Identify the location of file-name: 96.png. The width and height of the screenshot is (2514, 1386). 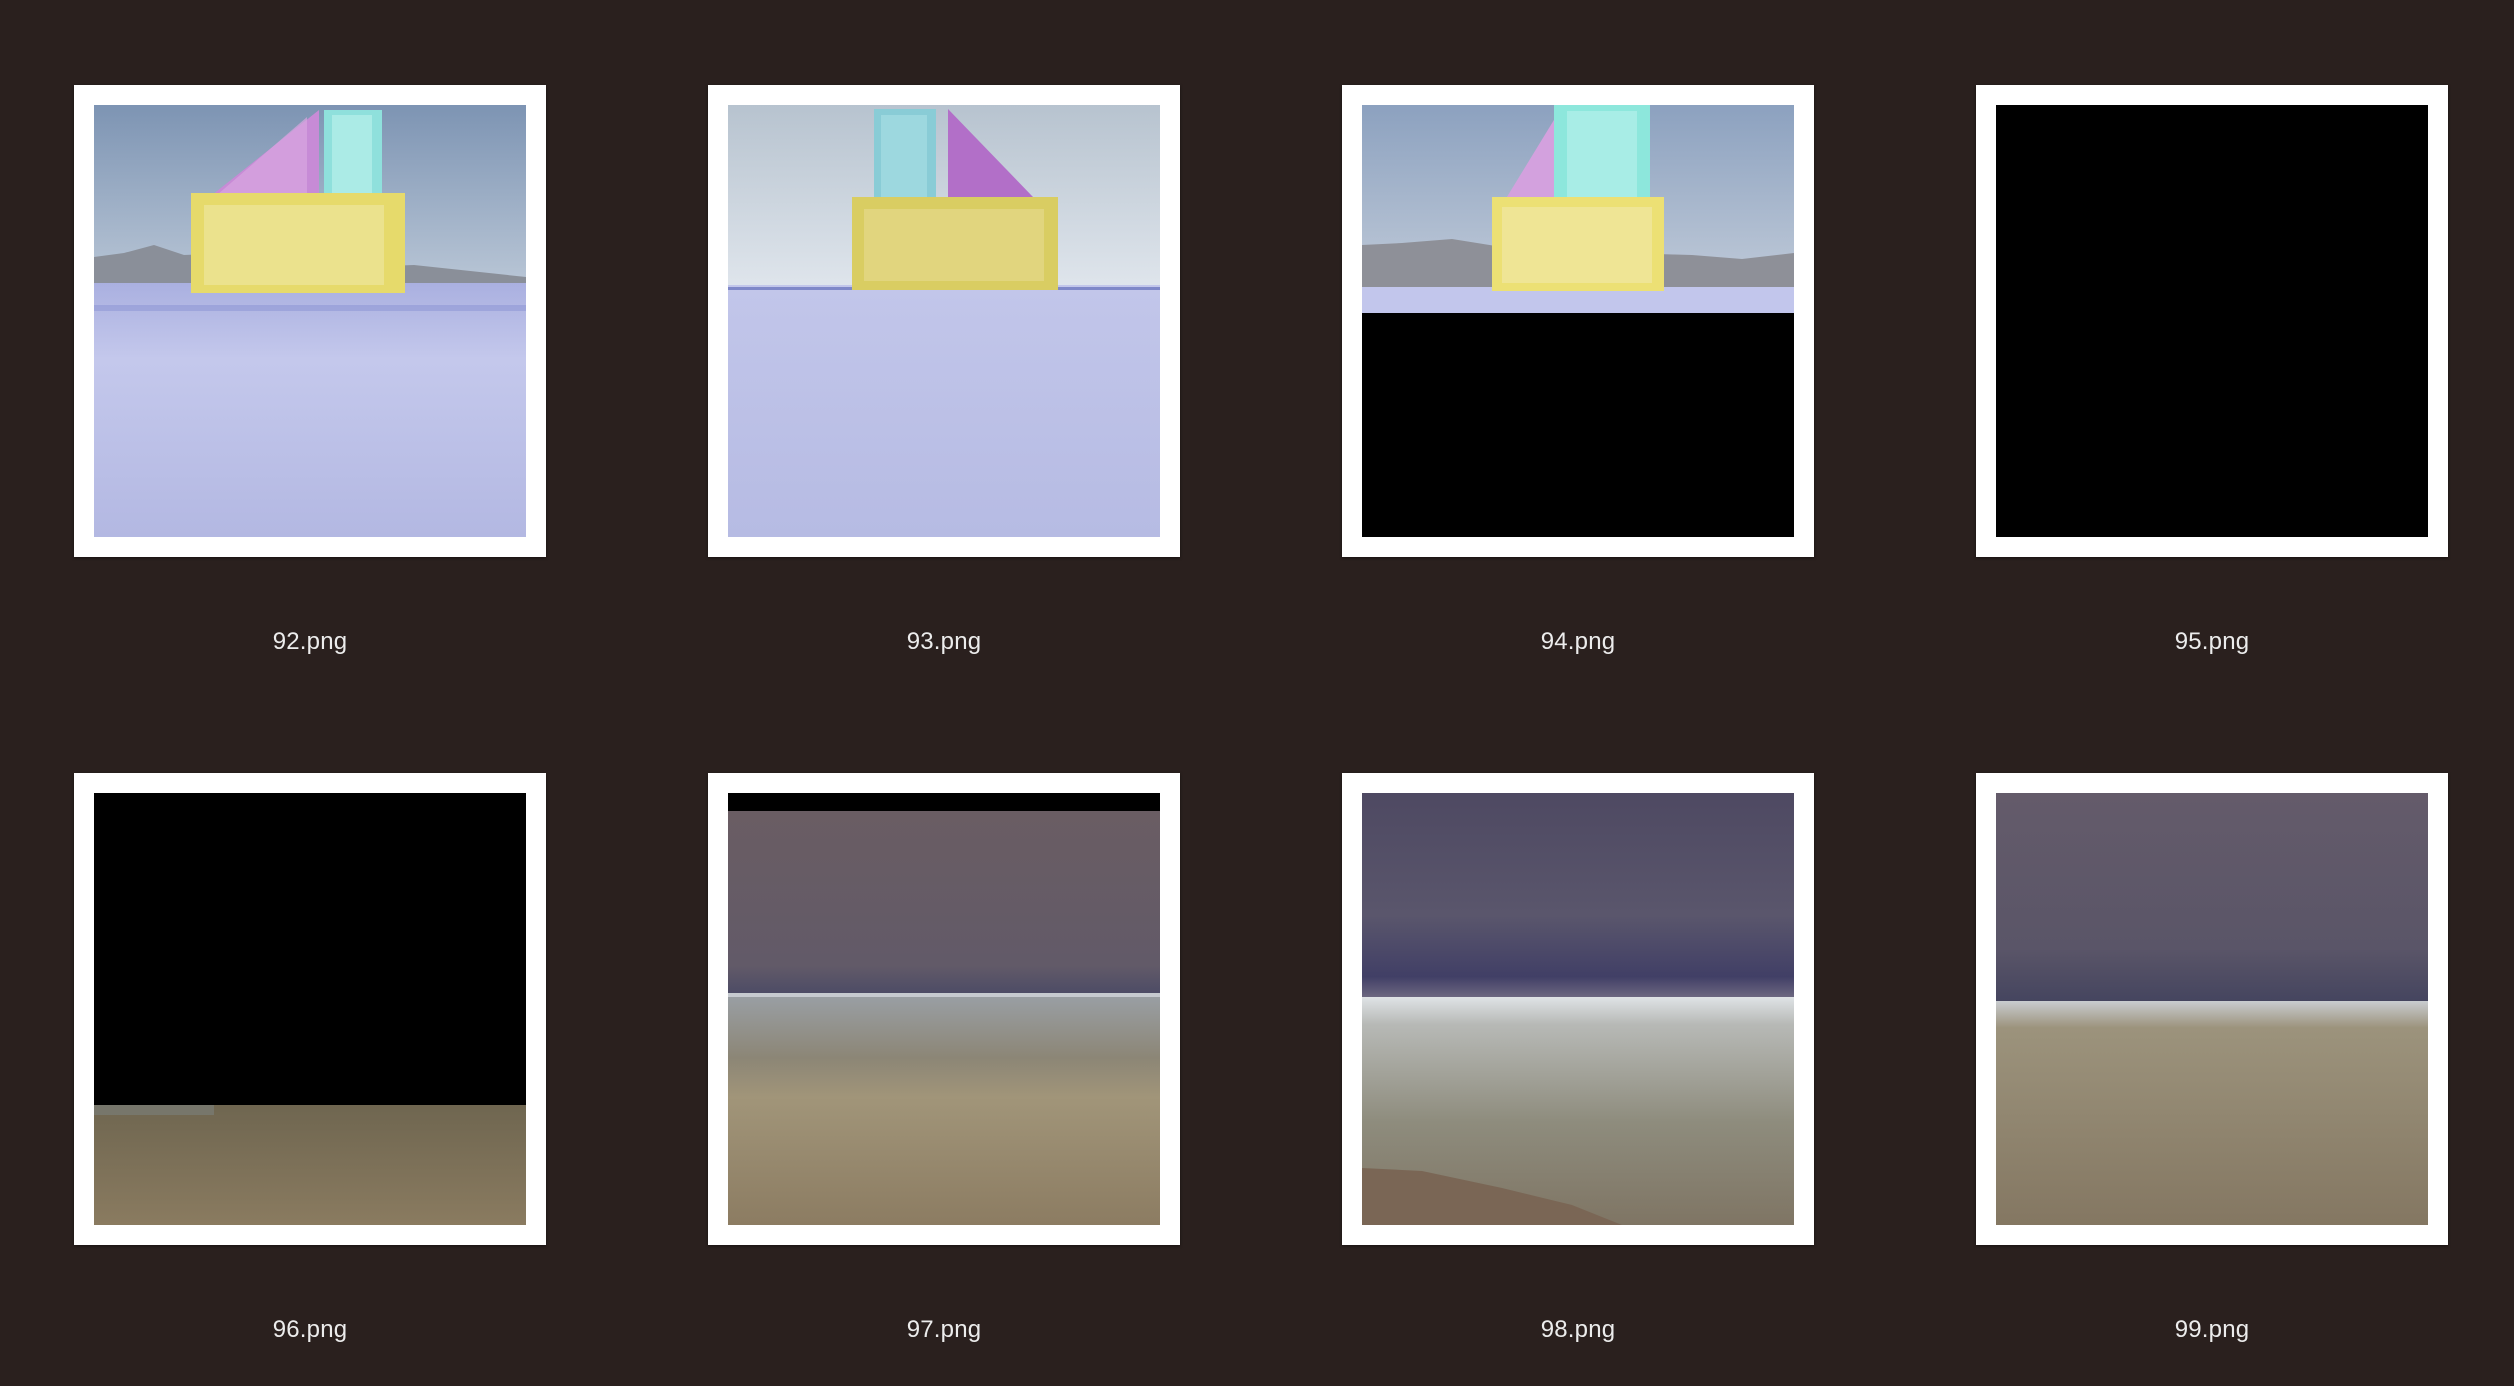
(310, 1330).